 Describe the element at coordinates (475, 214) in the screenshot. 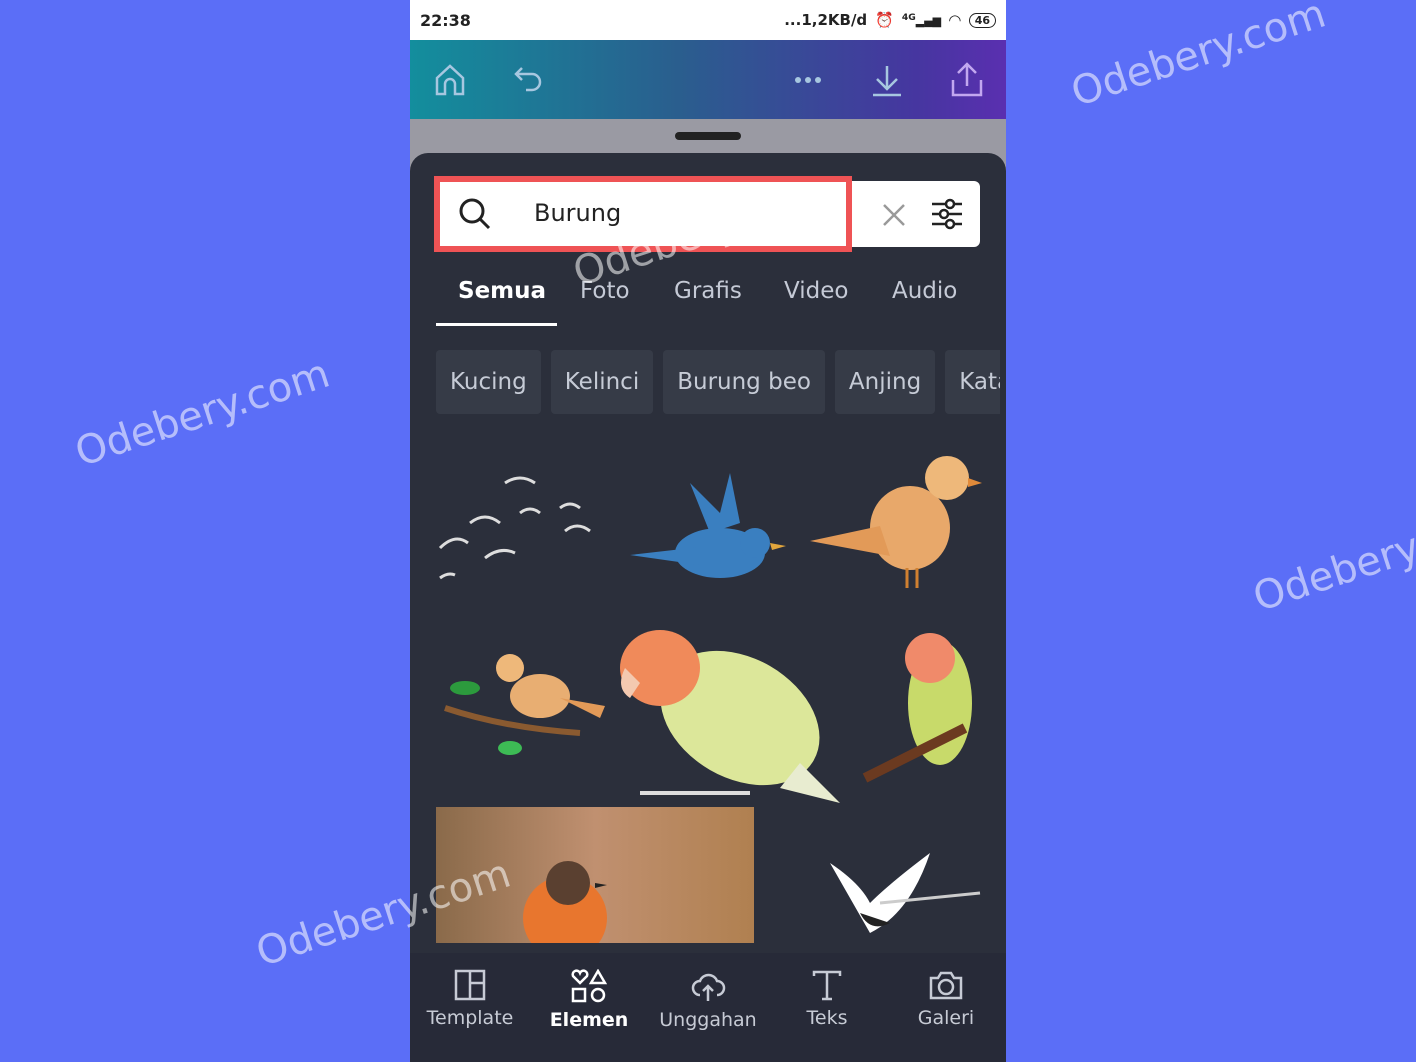

I see `search-icon` at that location.